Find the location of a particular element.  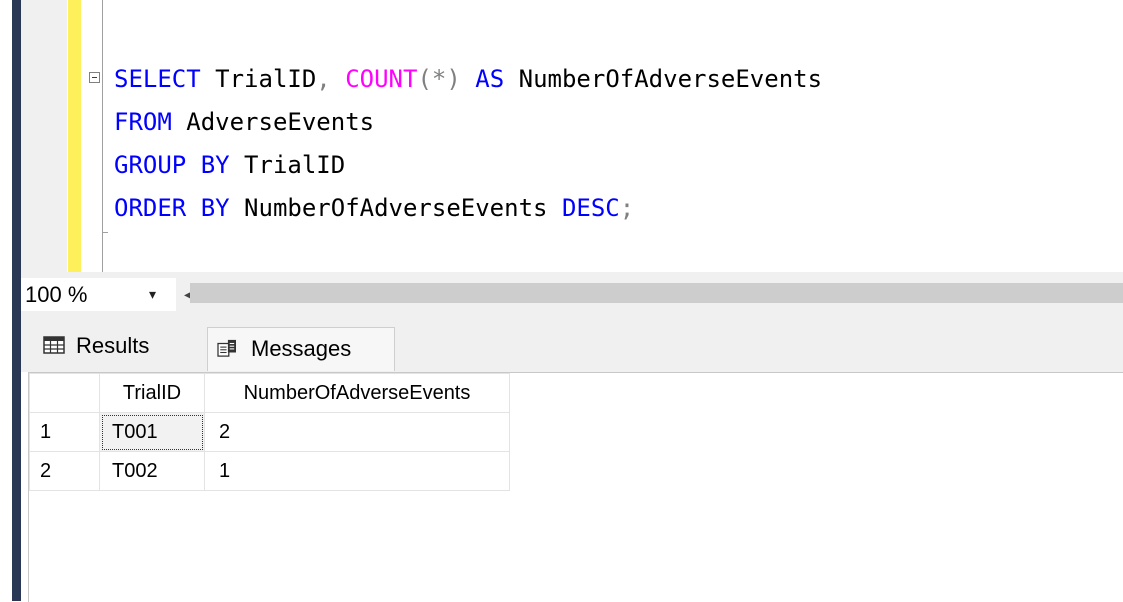

row-number: 1 is located at coordinates (64, 432).